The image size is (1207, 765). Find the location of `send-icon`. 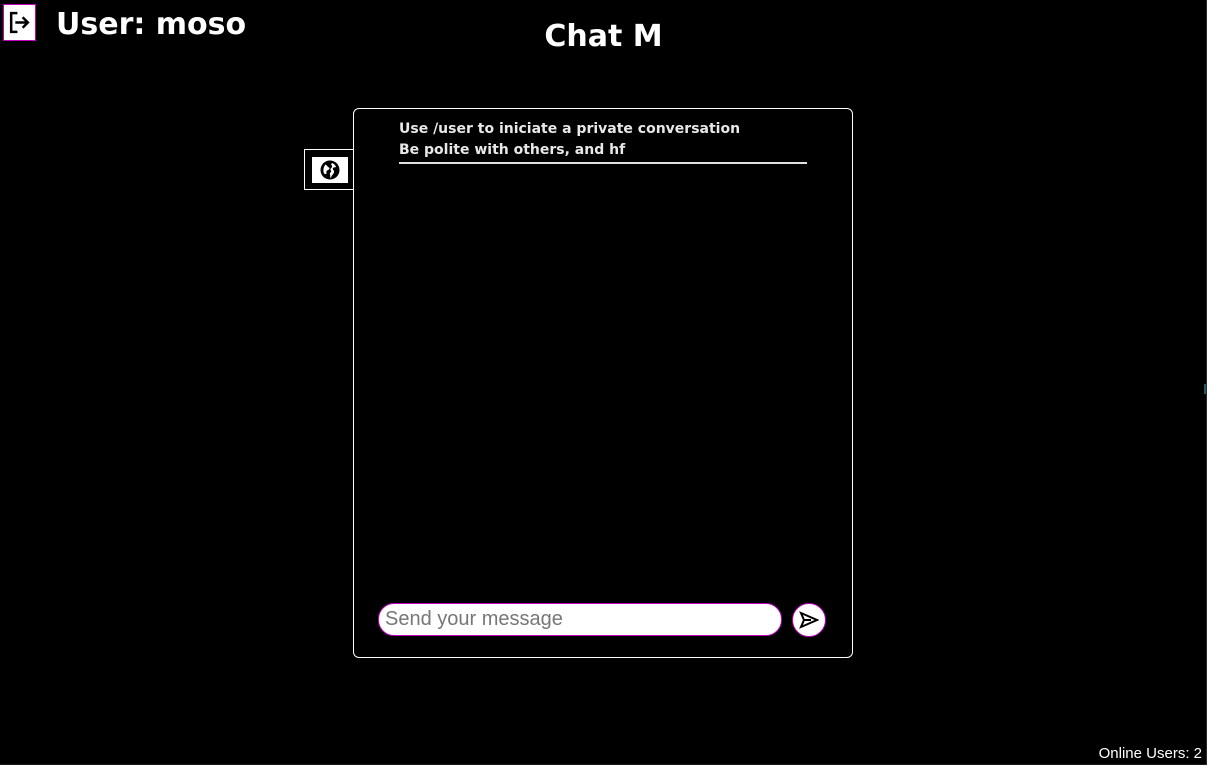

send-icon is located at coordinates (809, 620).